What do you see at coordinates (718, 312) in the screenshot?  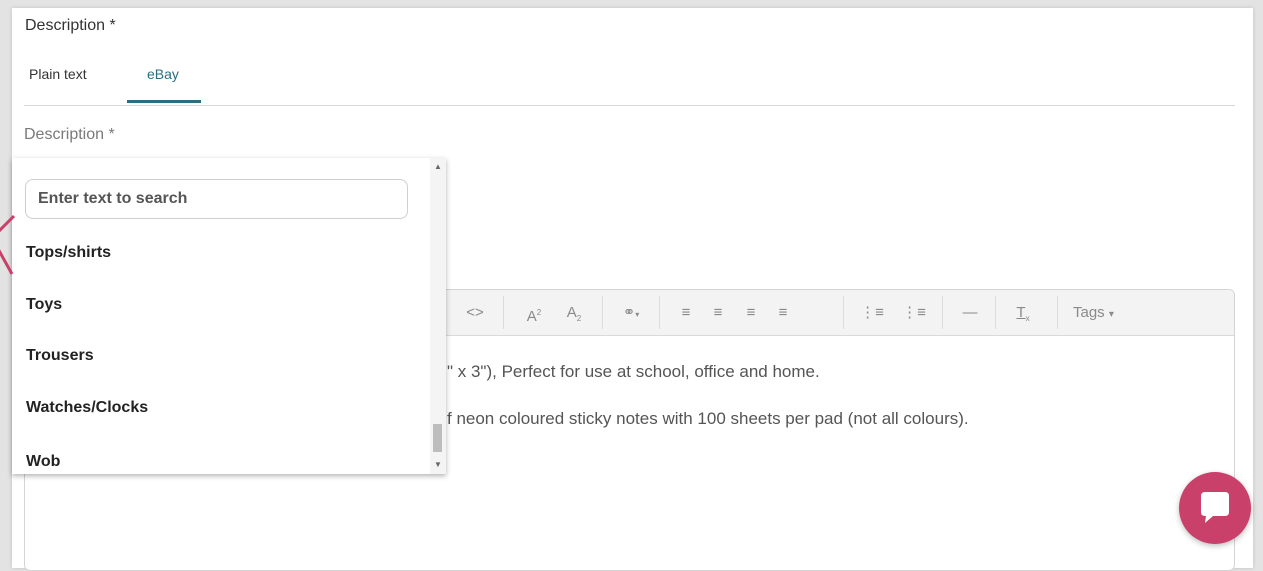 I see `align-center-icon: ≡` at bounding box center [718, 312].